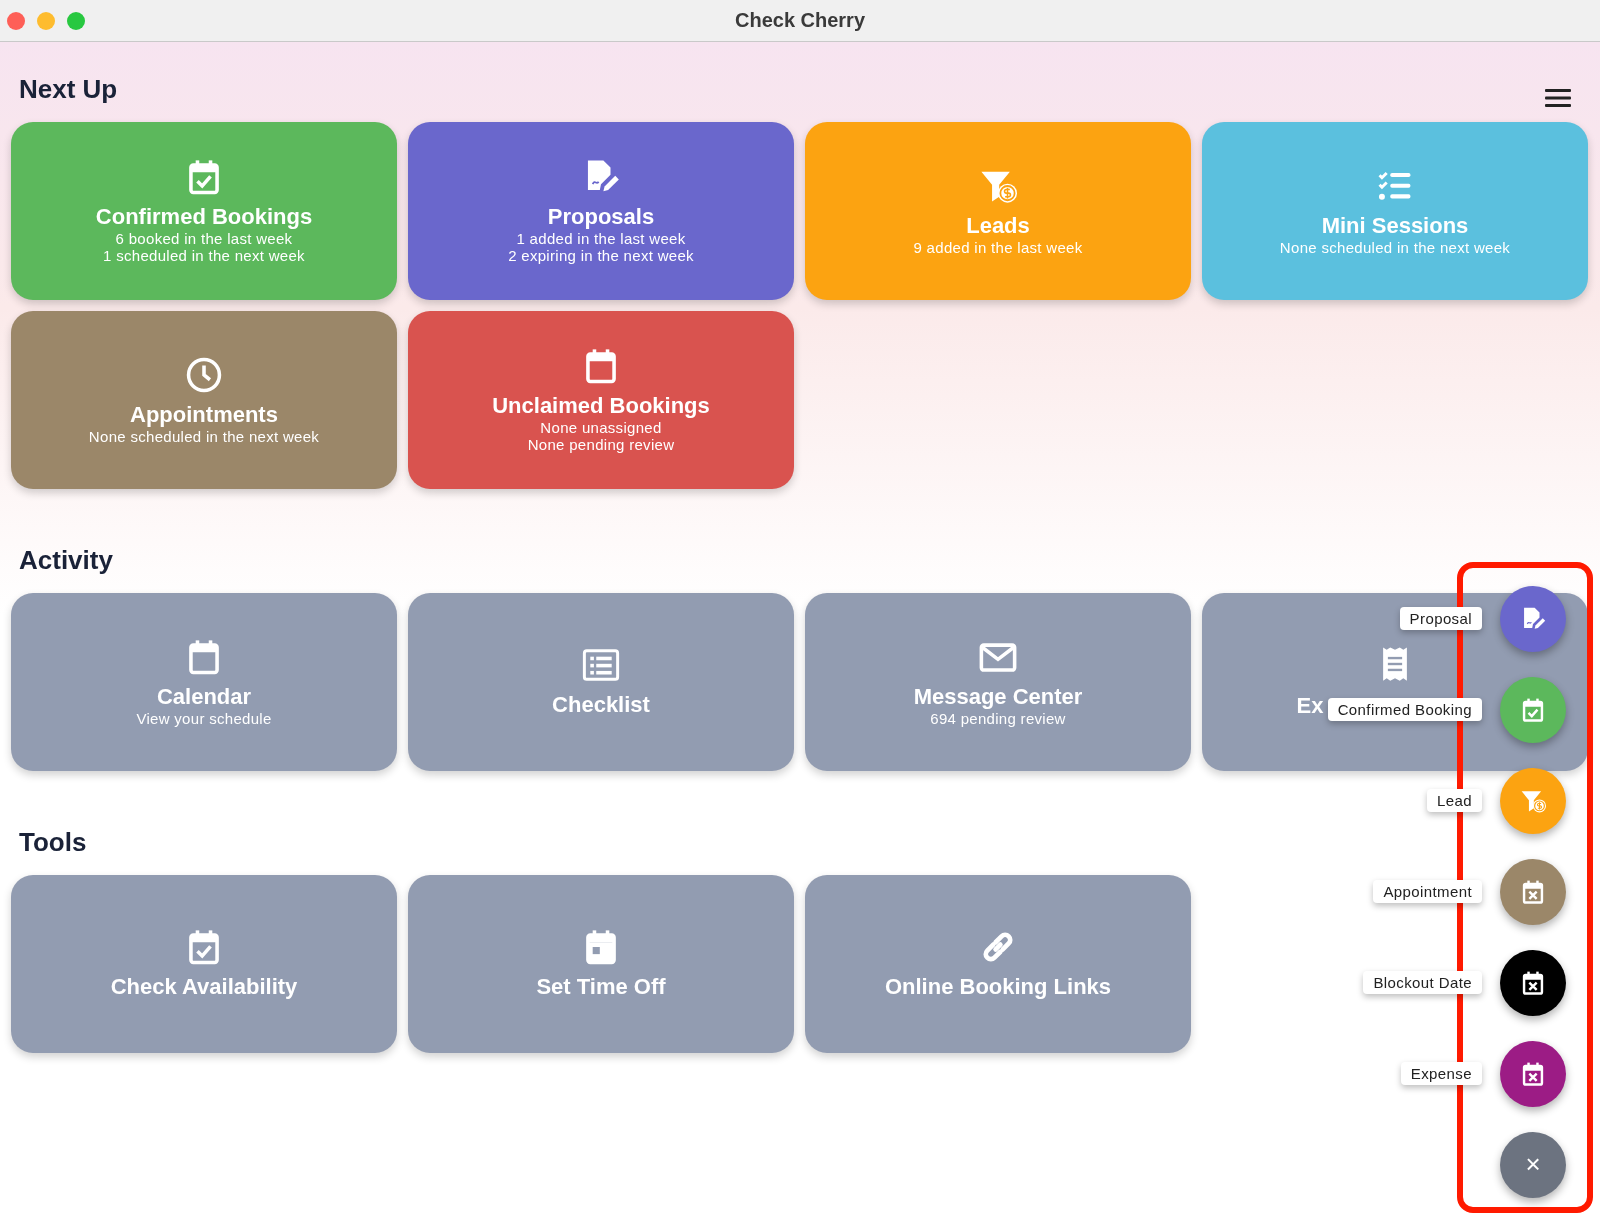 The width and height of the screenshot is (1600, 1231). What do you see at coordinates (204, 718) in the screenshot?
I see `card-subtitle: View your schedule` at bounding box center [204, 718].